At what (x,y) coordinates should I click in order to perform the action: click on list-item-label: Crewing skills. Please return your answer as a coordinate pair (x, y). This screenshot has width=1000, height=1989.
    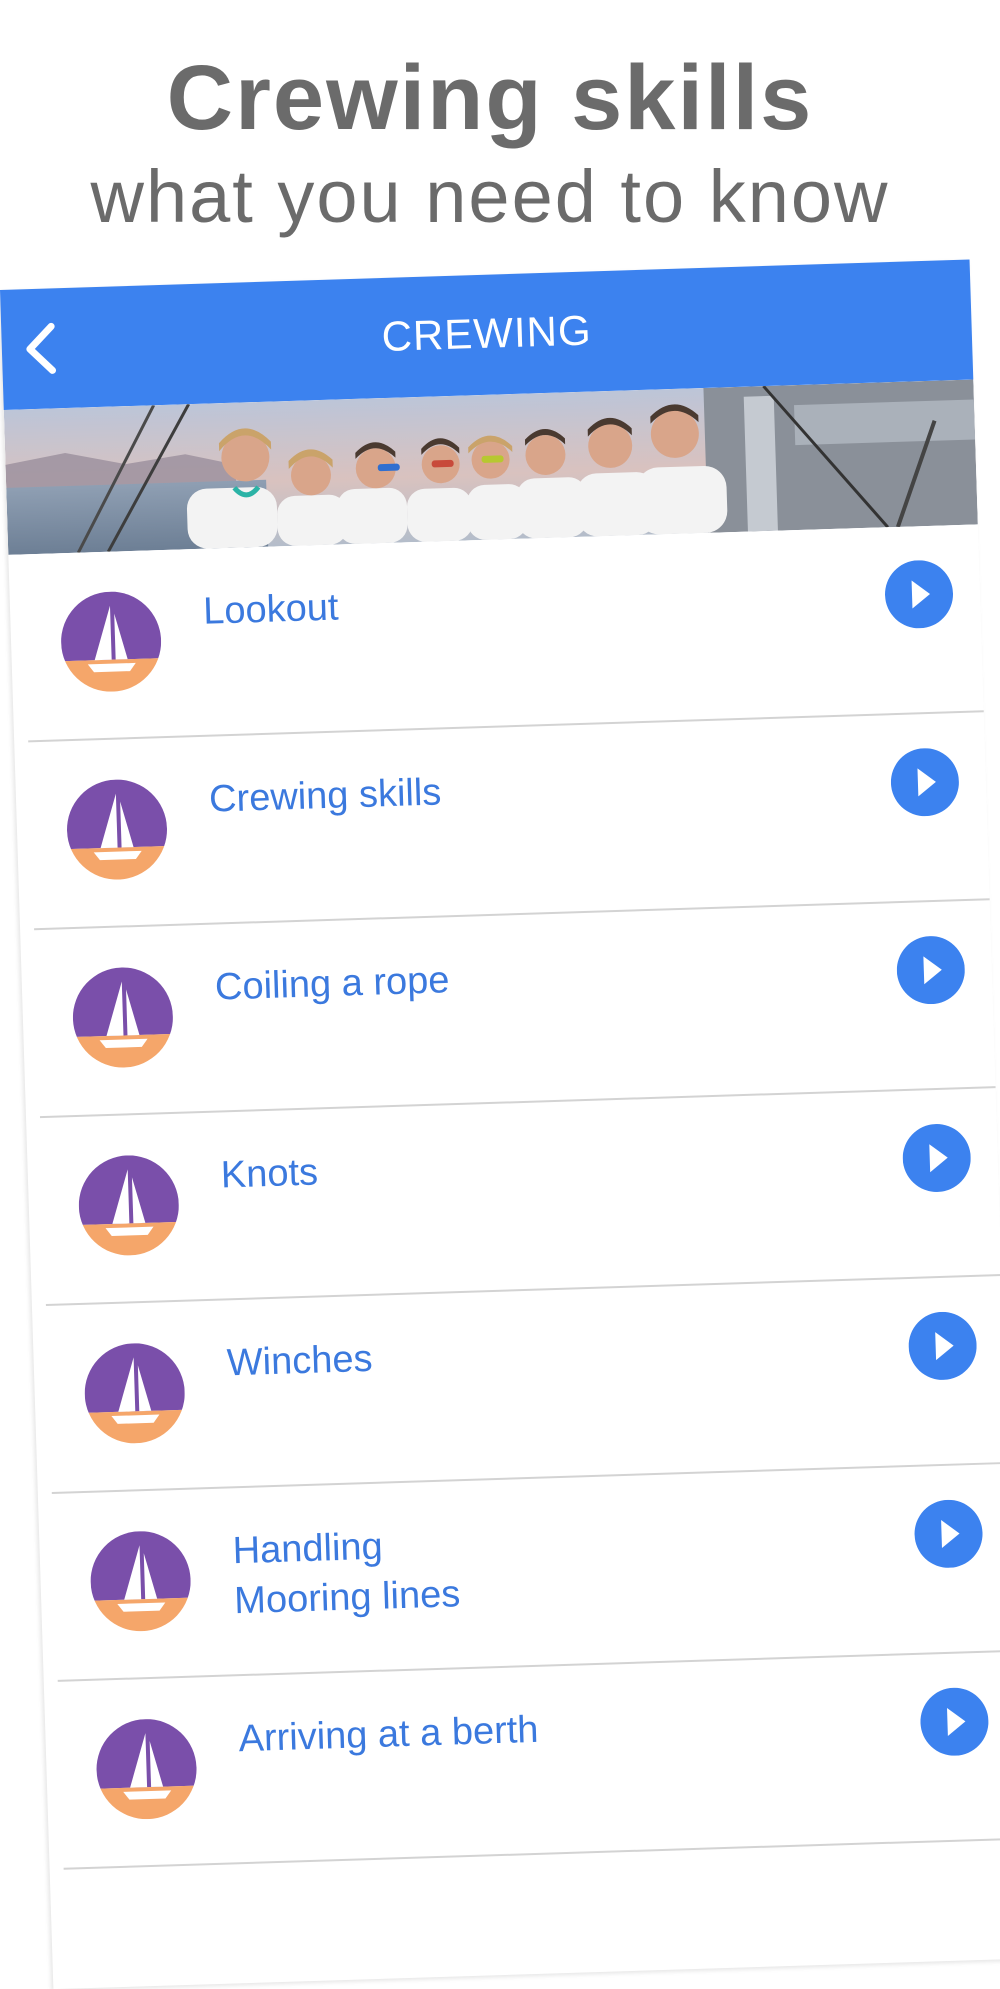
    Looking at the image, I should click on (325, 796).